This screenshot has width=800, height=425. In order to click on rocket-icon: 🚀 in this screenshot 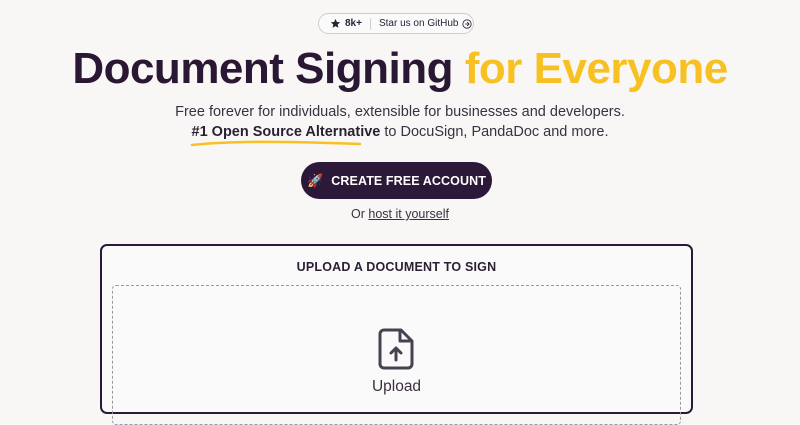, I will do `click(315, 180)`.